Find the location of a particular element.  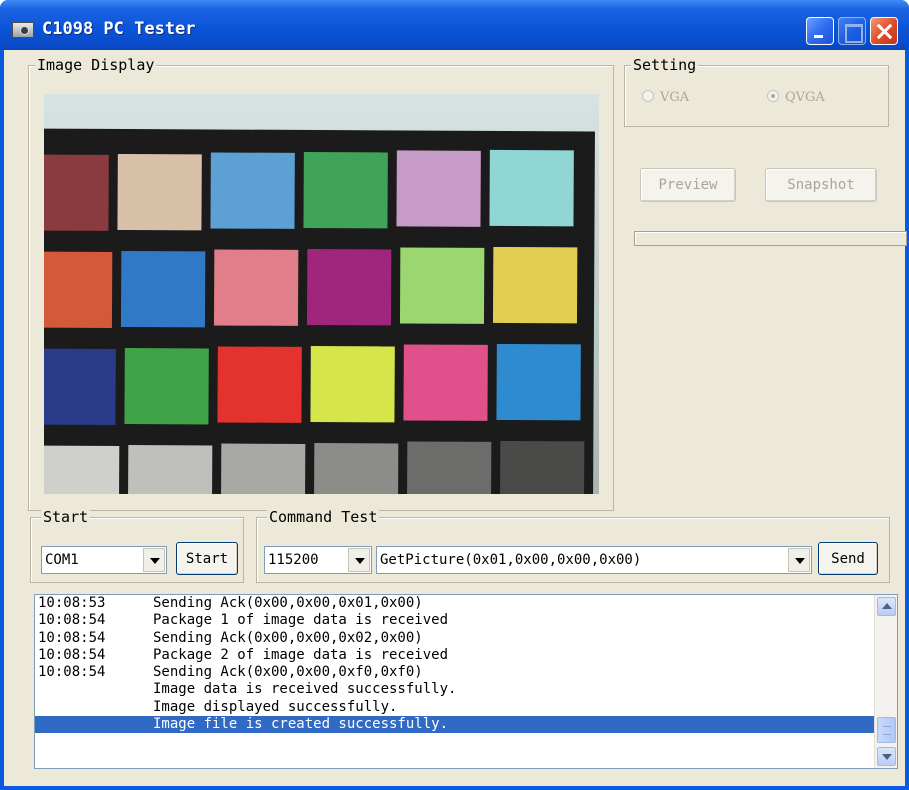

baud-rate-select: 115200 is located at coordinates (318, 560).